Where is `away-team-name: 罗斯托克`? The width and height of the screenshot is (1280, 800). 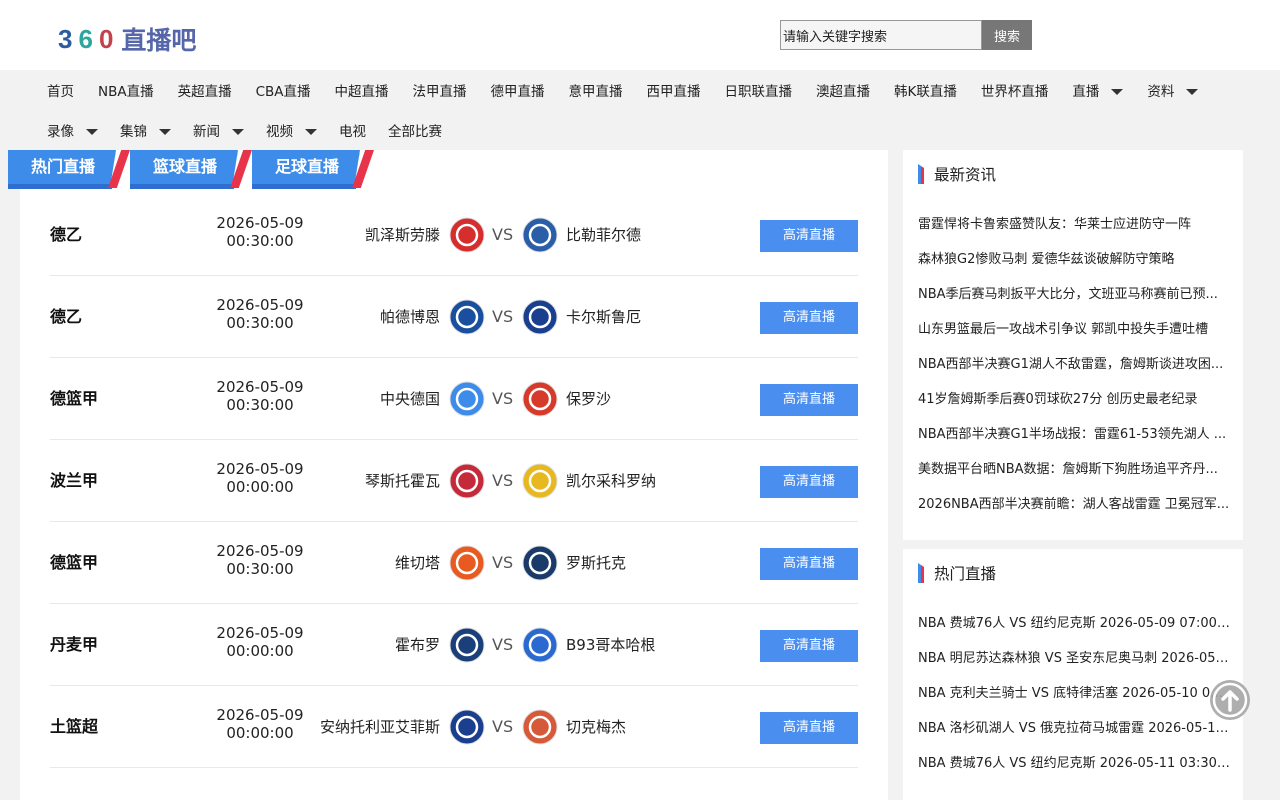
away-team-name: 罗斯托克 is located at coordinates (596, 563).